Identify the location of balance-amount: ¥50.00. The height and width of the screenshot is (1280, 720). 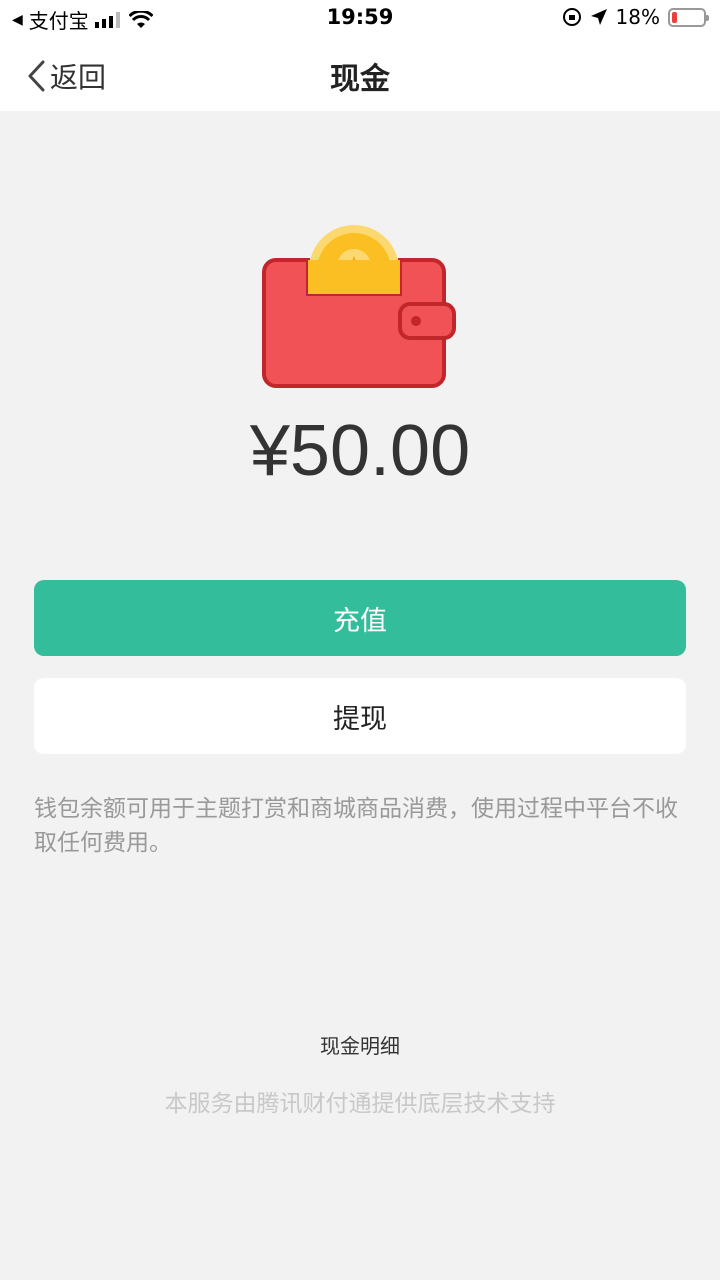
(360, 451).